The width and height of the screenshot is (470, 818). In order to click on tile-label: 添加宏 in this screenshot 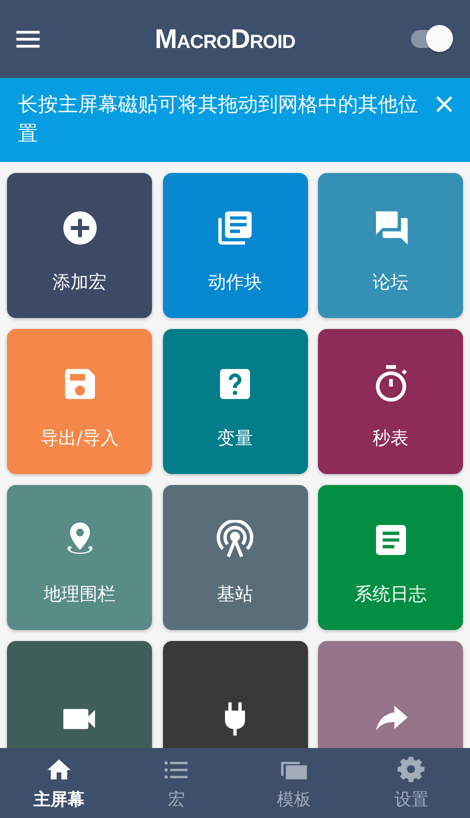, I will do `click(79, 282)`.